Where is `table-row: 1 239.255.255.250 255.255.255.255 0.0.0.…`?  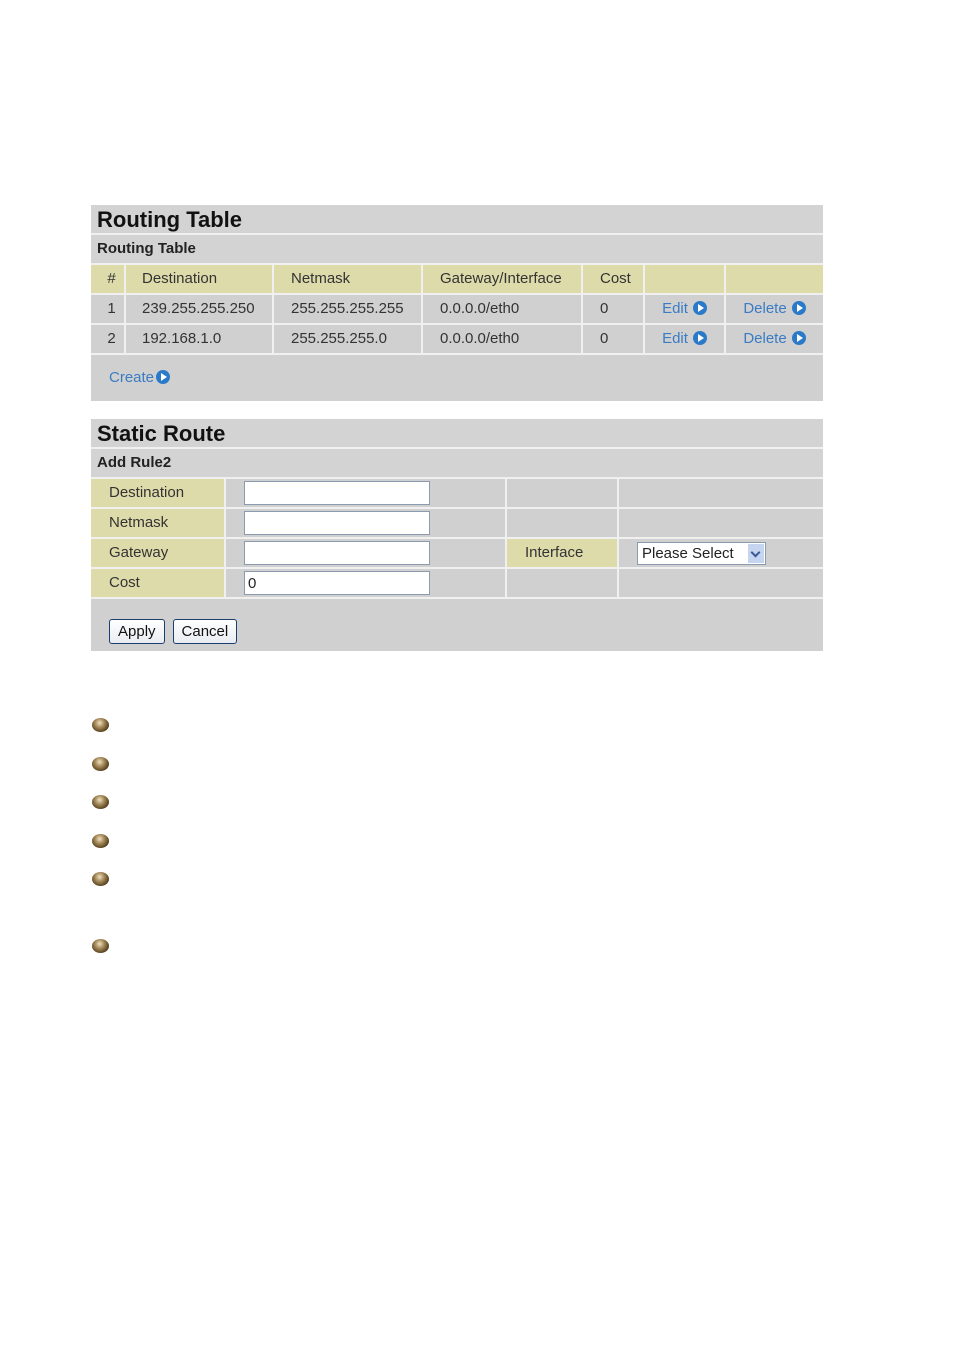
table-row: 1 239.255.255.250 255.255.255.255 0.0.0.… is located at coordinates (457, 310).